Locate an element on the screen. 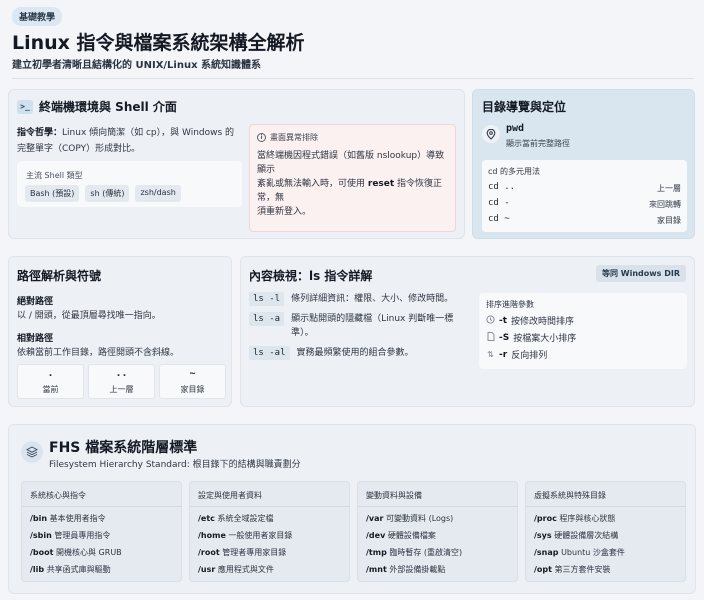  philosophy-line1: Linux 傾向簡潔（如 cp），與 Windows 的 is located at coordinates (148, 133).